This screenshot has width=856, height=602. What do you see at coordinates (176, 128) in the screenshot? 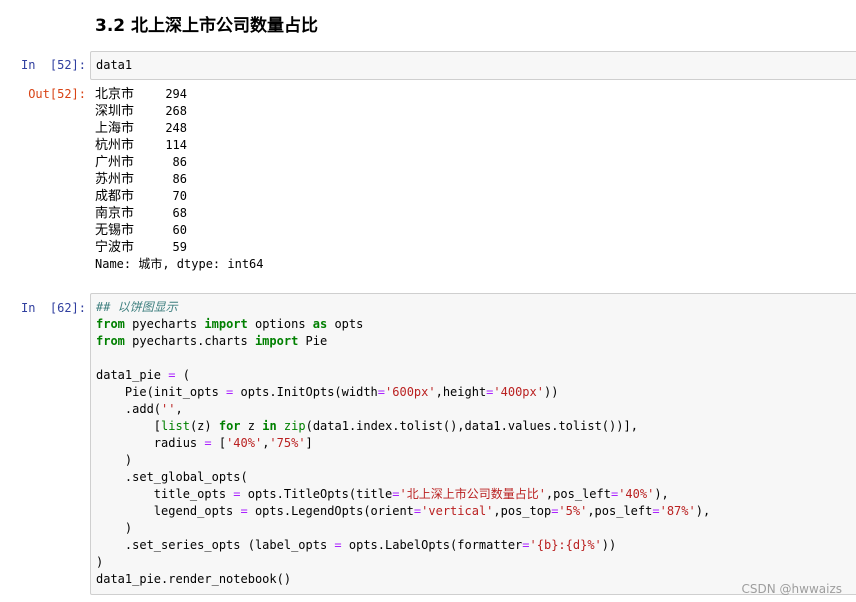
I see `series-value: 248` at bounding box center [176, 128].